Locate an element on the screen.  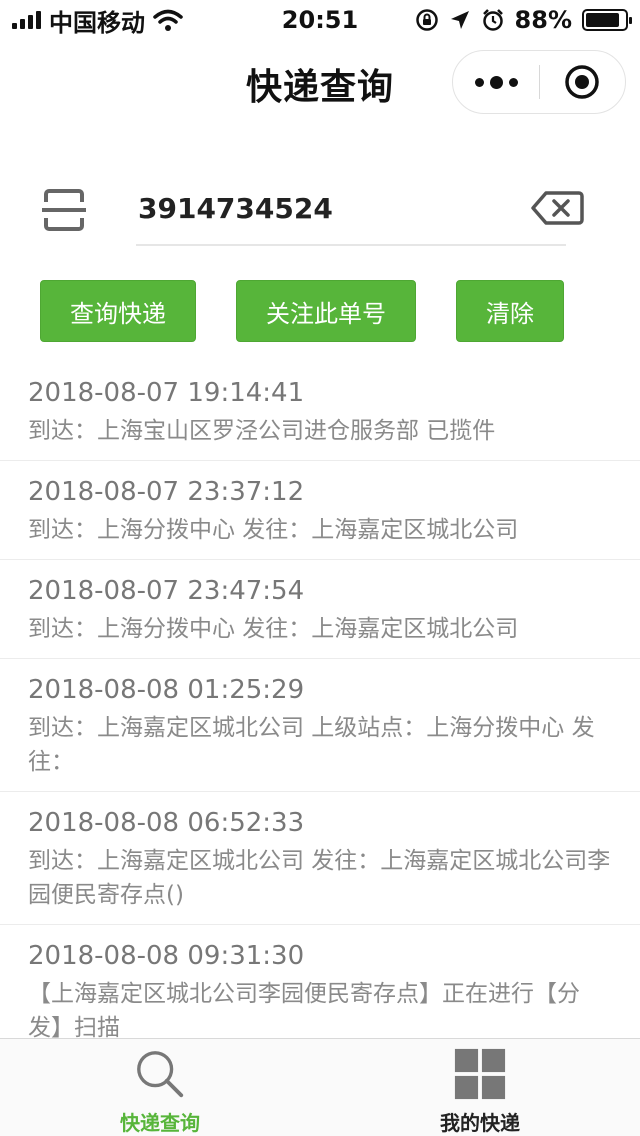
tab-my-express: 我的快递 is located at coordinates (480, 1087).